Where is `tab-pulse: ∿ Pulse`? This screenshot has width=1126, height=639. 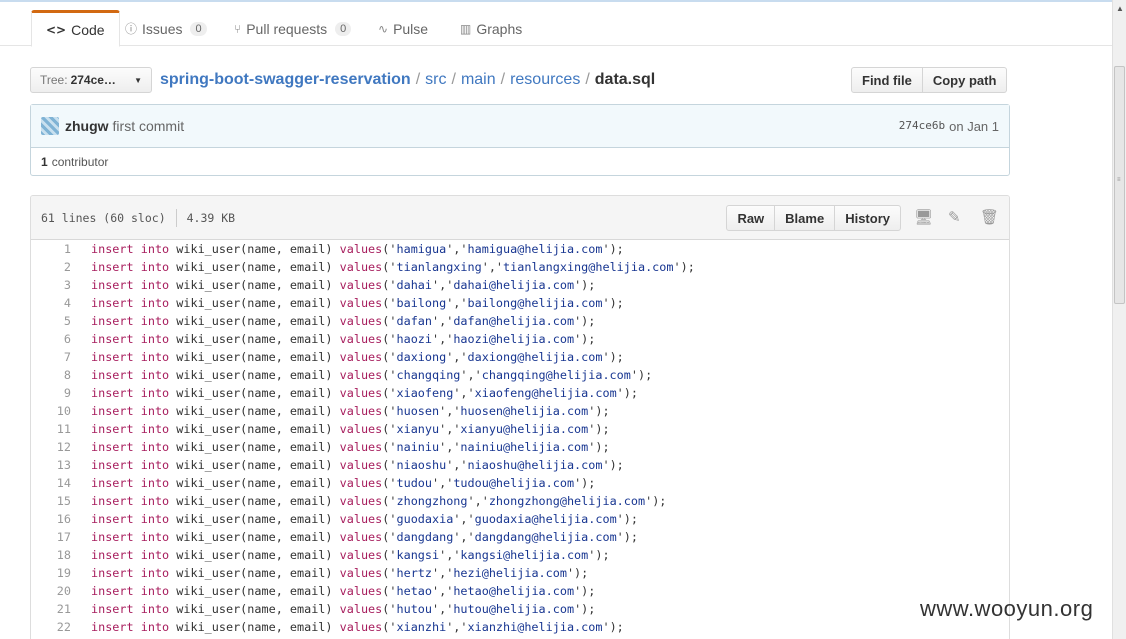 tab-pulse: ∿ Pulse is located at coordinates (403, 28).